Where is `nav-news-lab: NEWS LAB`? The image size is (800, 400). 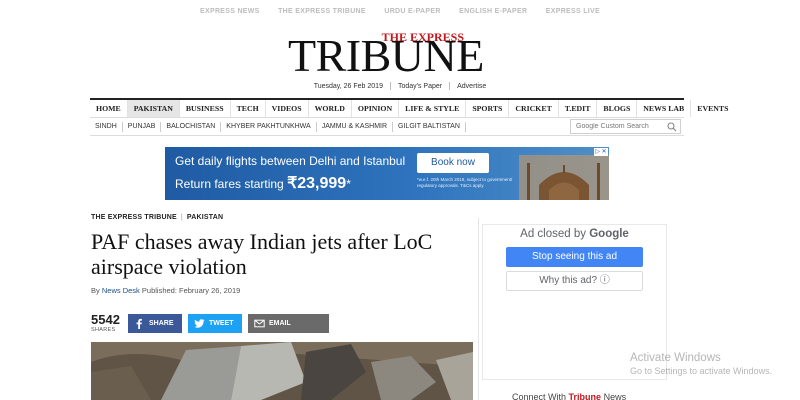 nav-news-lab: NEWS LAB is located at coordinates (664, 108).